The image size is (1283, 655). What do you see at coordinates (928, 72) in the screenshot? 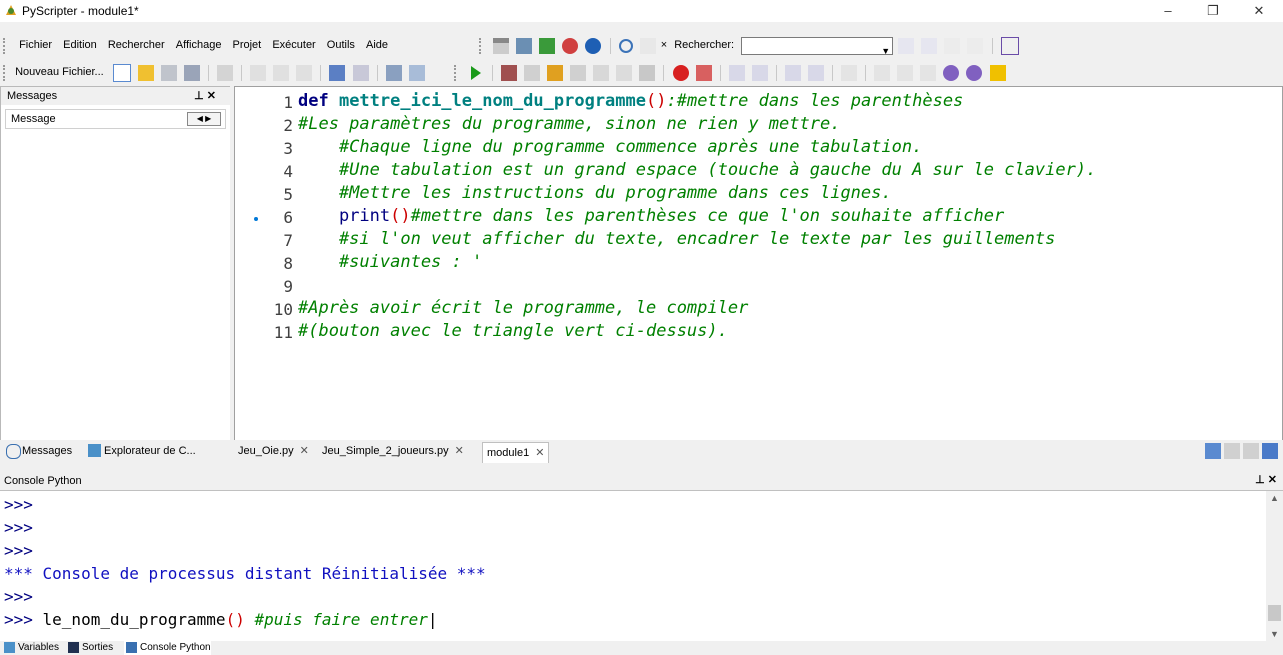
I see `paragraph-icon` at bounding box center [928, 72].